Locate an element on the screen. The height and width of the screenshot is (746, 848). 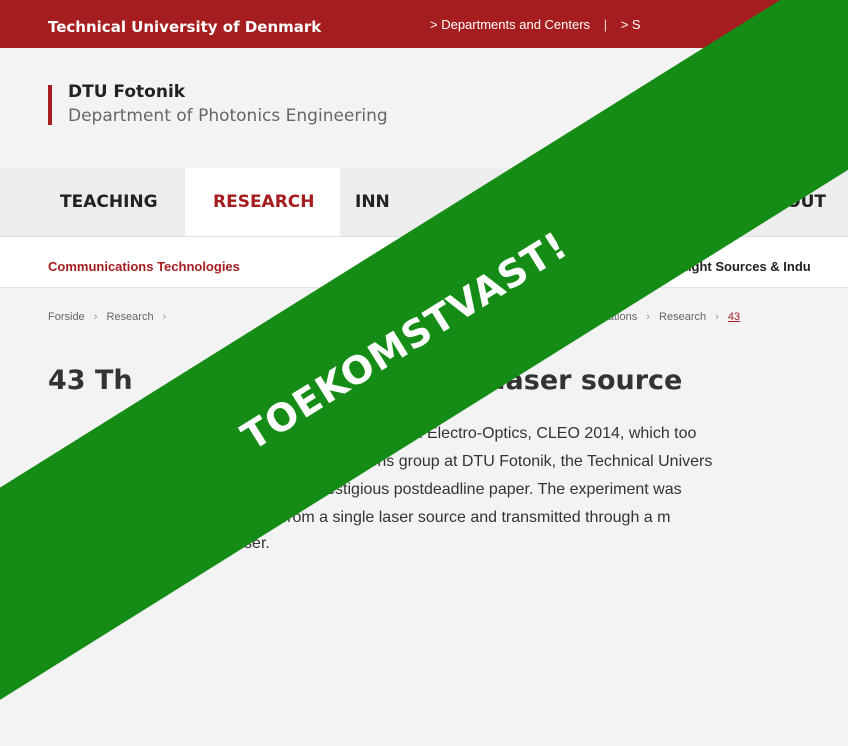
subnav-partial: s is located at coordinates (603, 266).